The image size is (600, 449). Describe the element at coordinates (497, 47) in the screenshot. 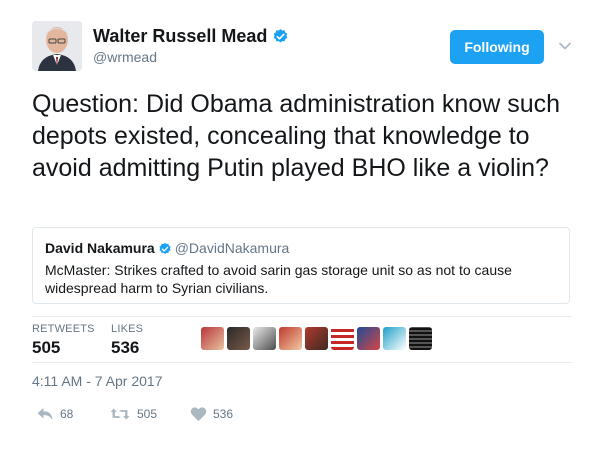

I see `following-button: Following` at that location.